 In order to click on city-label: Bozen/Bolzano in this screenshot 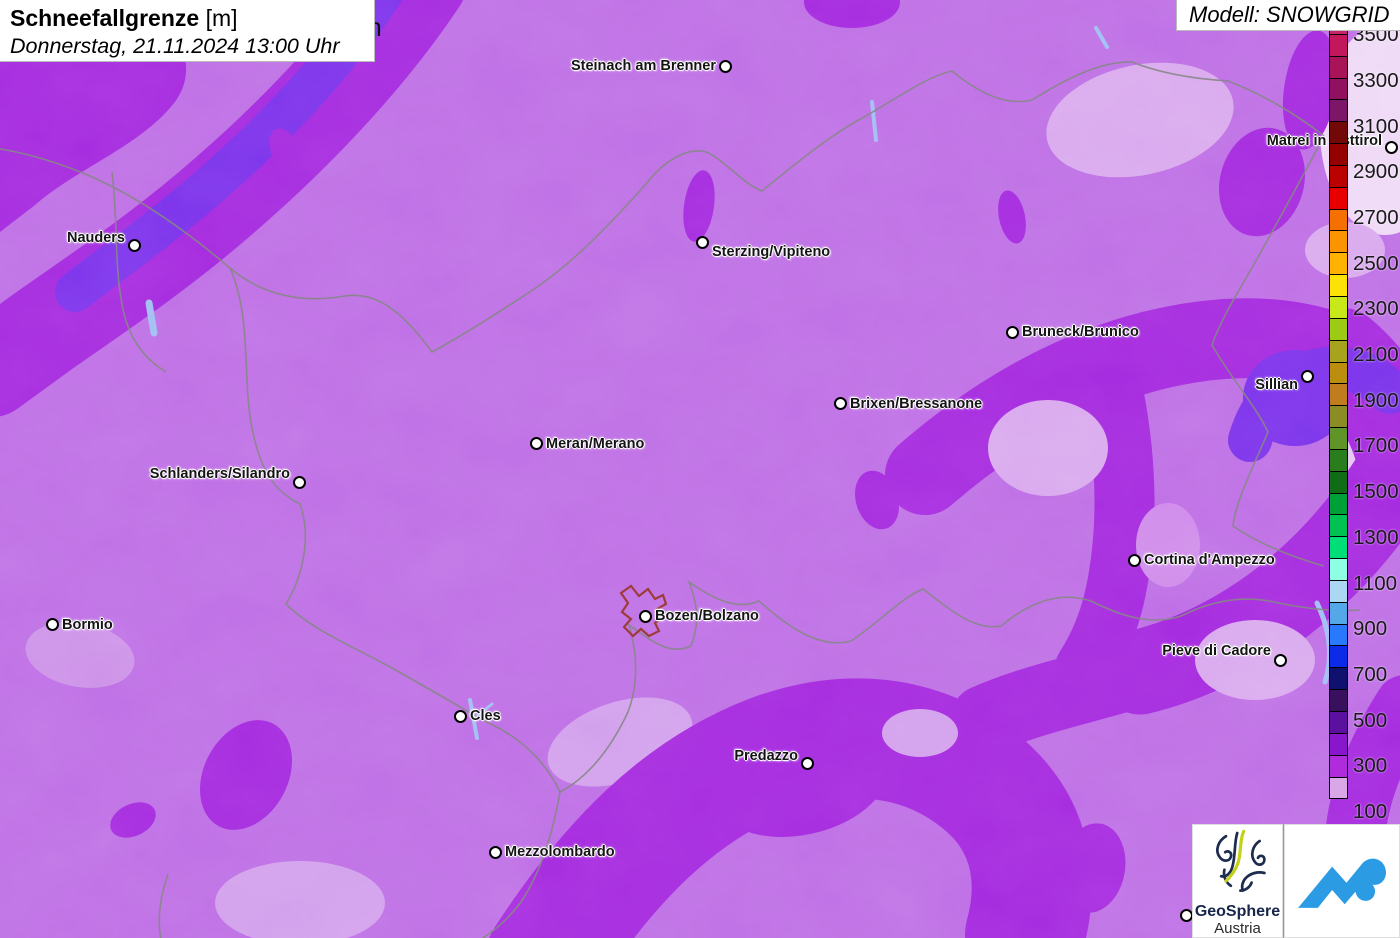, I will do `click(707, 616)`.